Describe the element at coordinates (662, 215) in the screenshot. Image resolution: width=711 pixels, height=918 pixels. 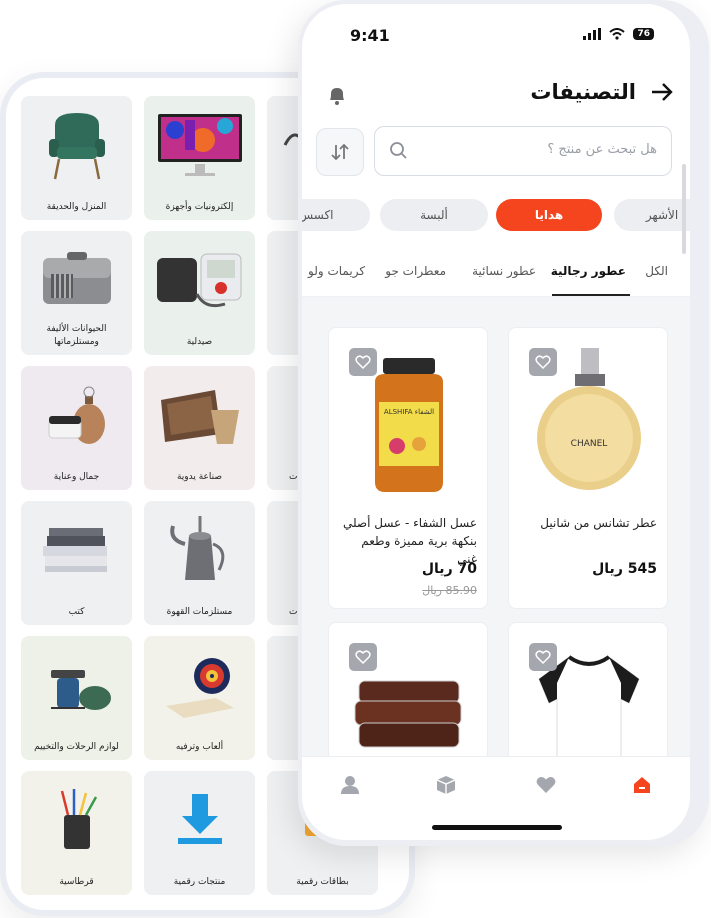
I see `chip-label: الأشهر` at that location.